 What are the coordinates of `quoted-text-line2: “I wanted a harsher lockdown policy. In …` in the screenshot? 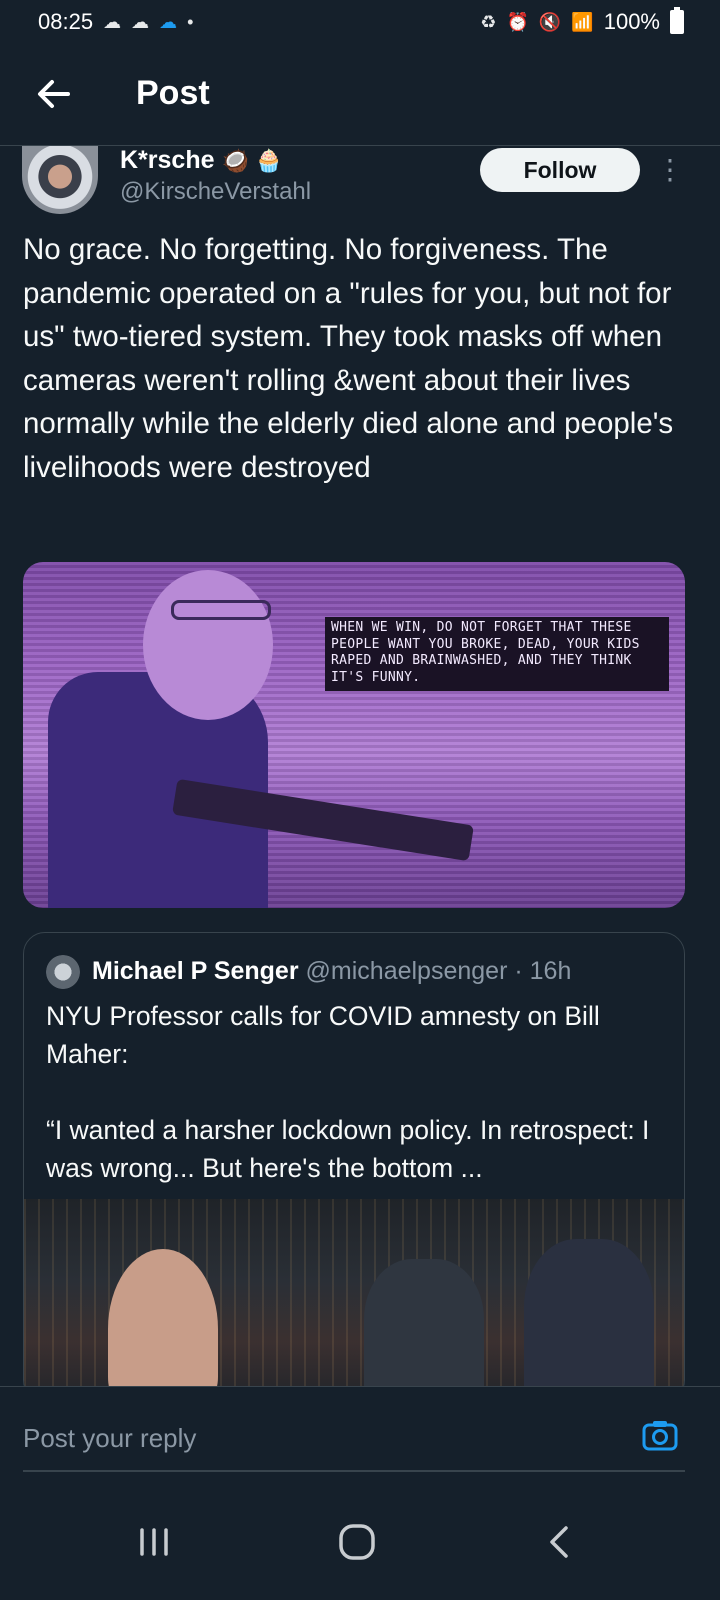 It's located at (348, 1149).